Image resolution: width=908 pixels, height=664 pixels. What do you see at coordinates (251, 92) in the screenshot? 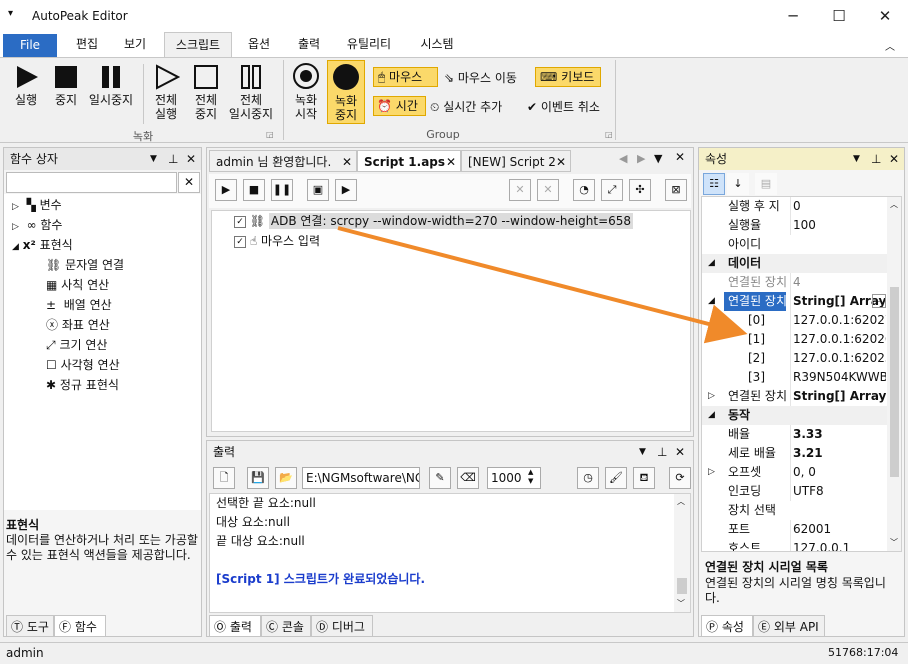
I see `pause-all-button: 전체 일시중지` at bounding box center [251, 92].